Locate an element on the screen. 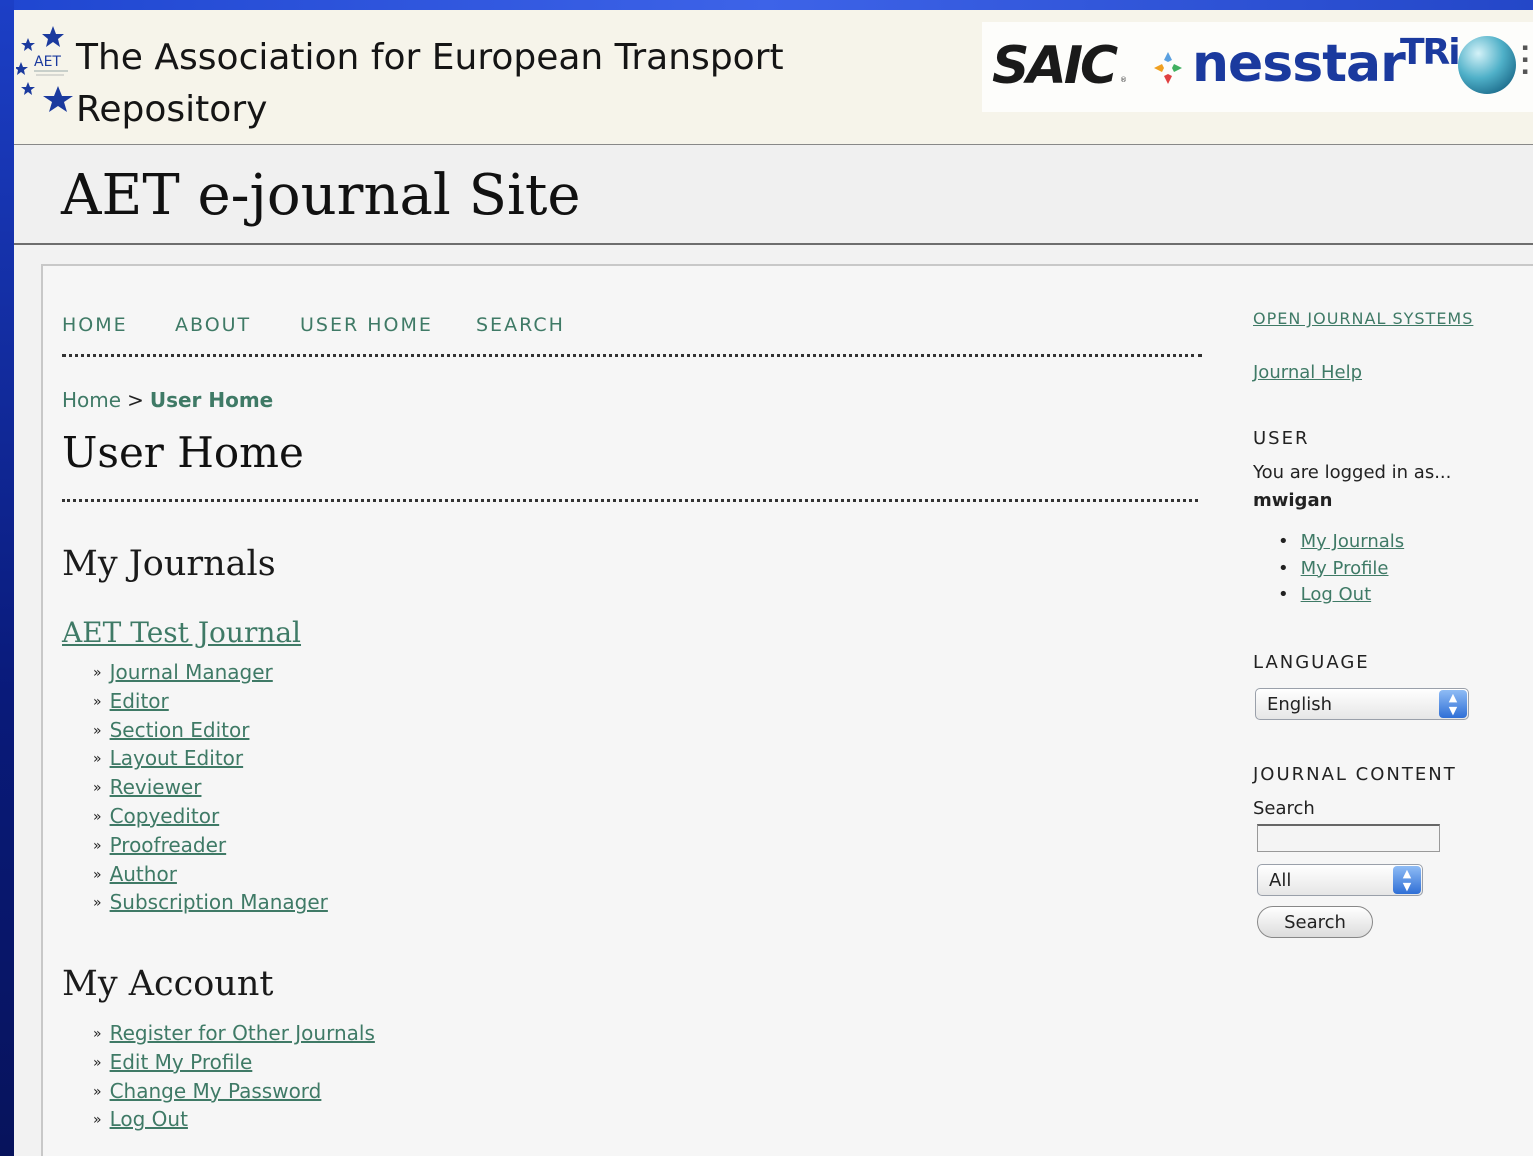  list-item: » Register for Other Journals is located at coordinates (234, 1035).